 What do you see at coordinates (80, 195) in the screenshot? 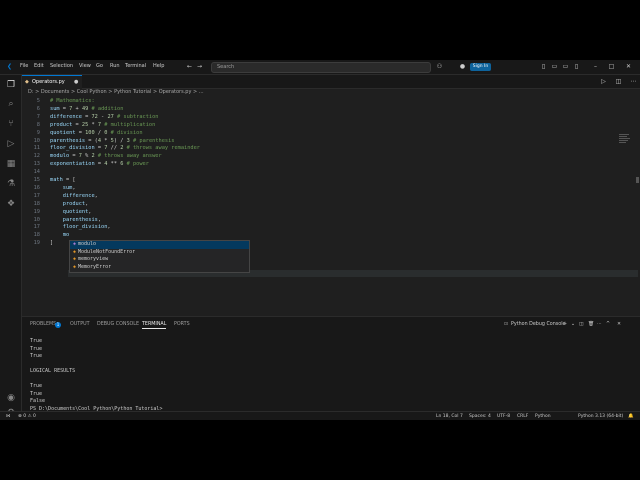
I see `code-line: difference,` at bounding box center [80, 195].